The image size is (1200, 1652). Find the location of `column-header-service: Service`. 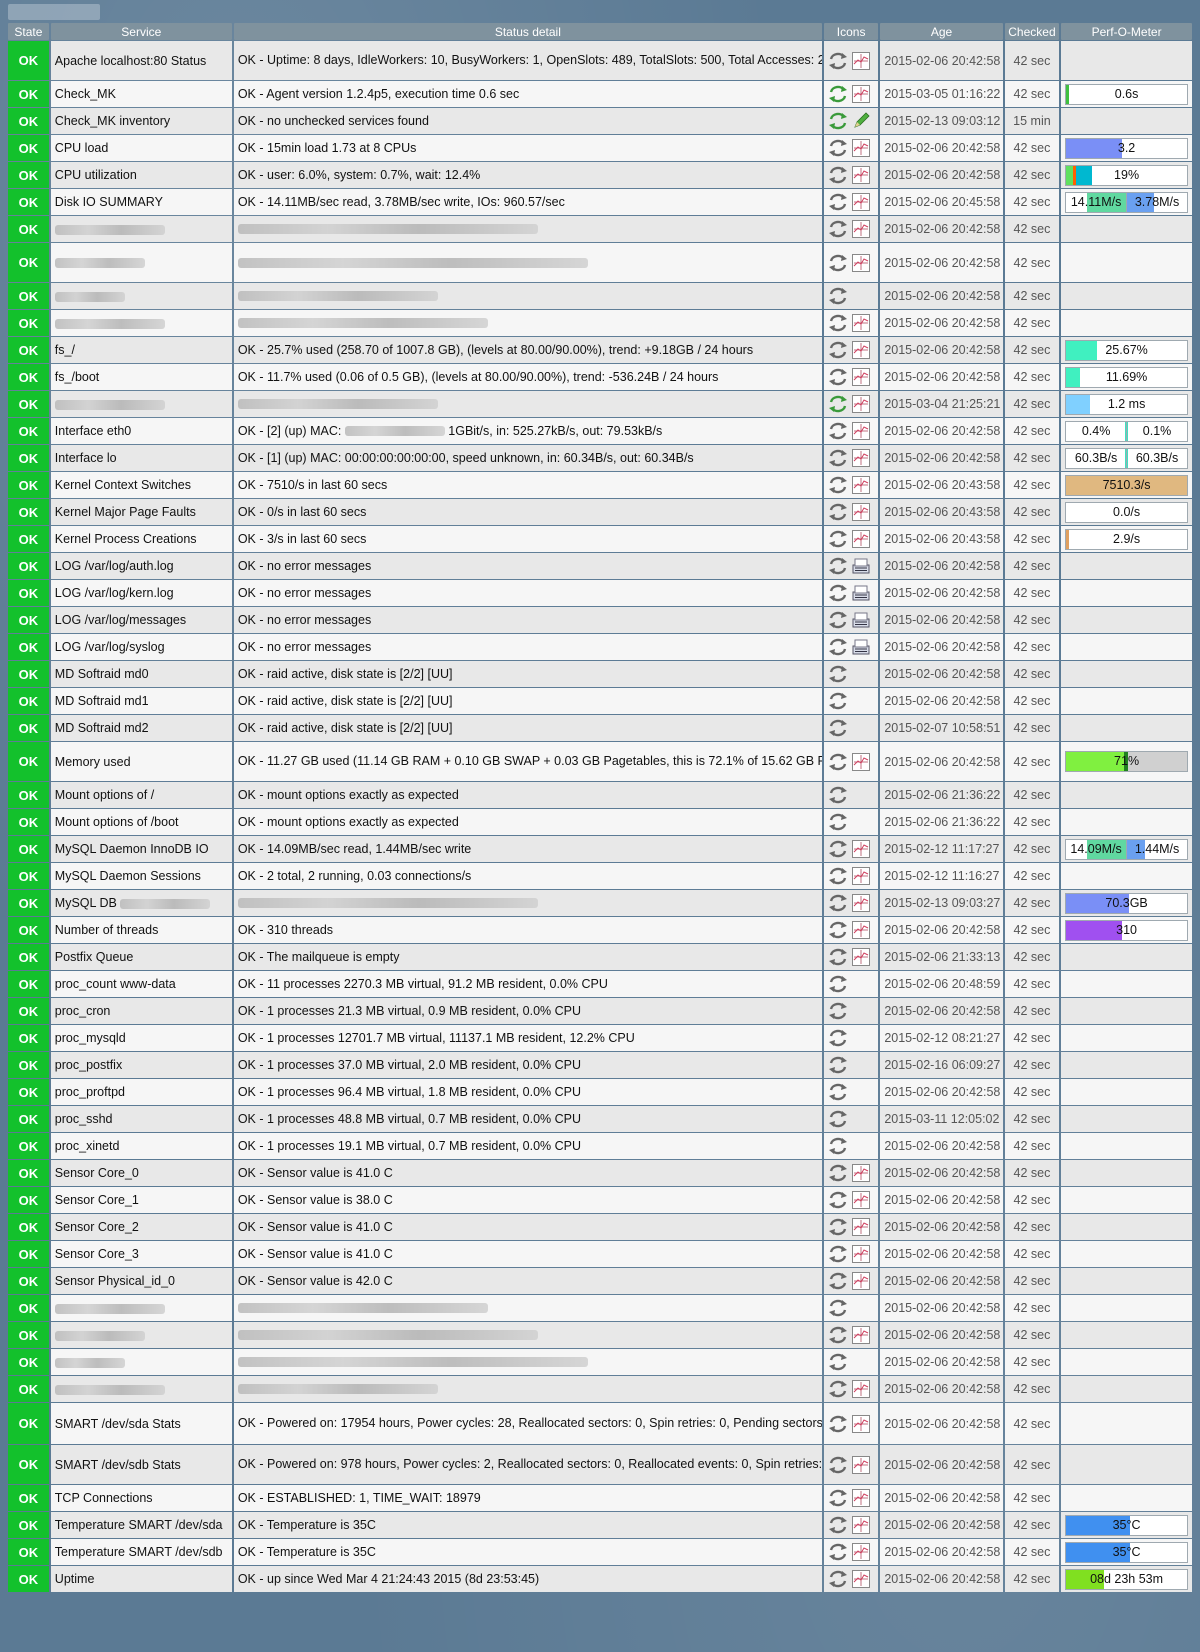

column-header-service: Service is located at coordinates (141, 31).